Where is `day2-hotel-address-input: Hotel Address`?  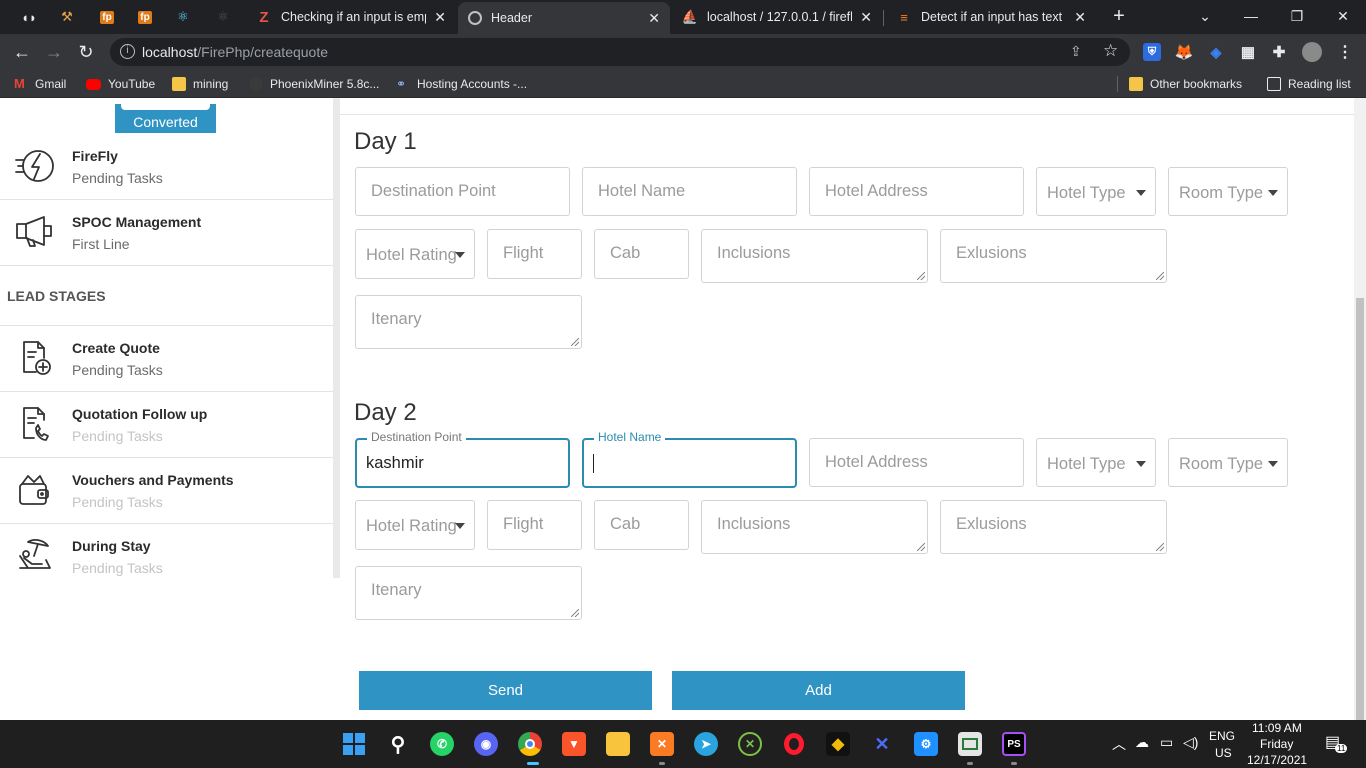 day2-hotel-address-input: Hotel Address is located at coordinates (916, 462).